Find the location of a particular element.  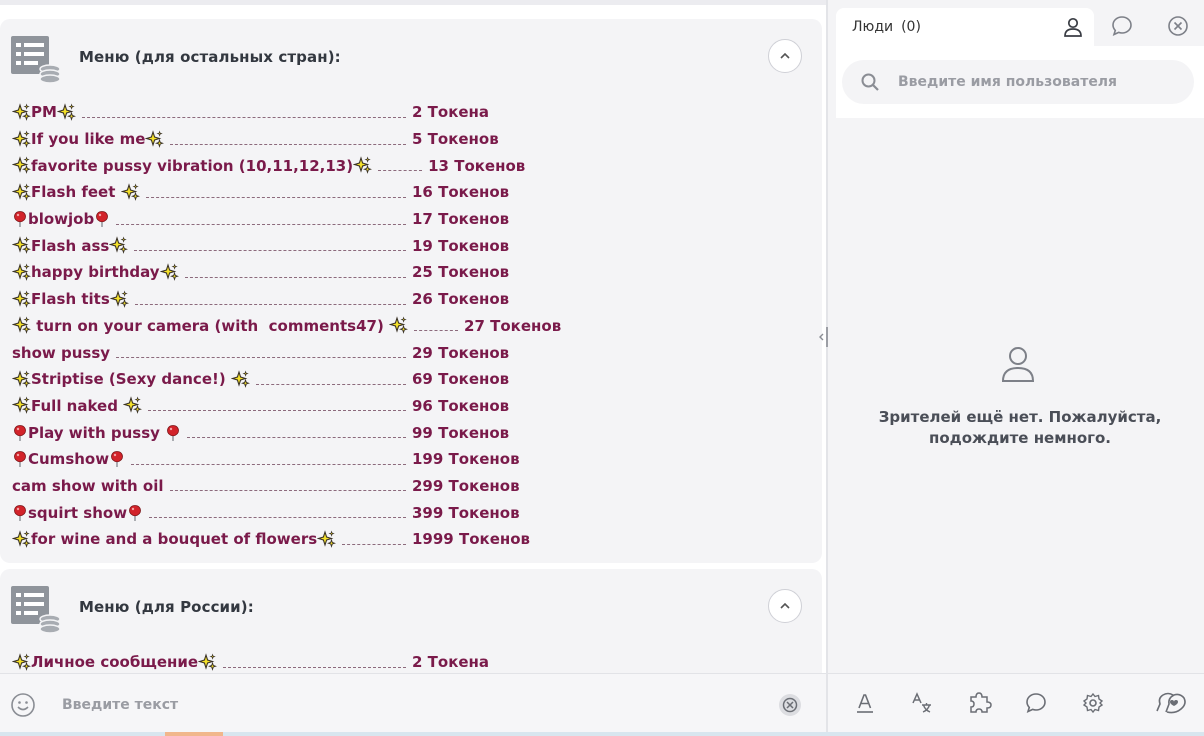

menu-item: cam show with oil 299 Токенов is located at coordinates (286, 486).